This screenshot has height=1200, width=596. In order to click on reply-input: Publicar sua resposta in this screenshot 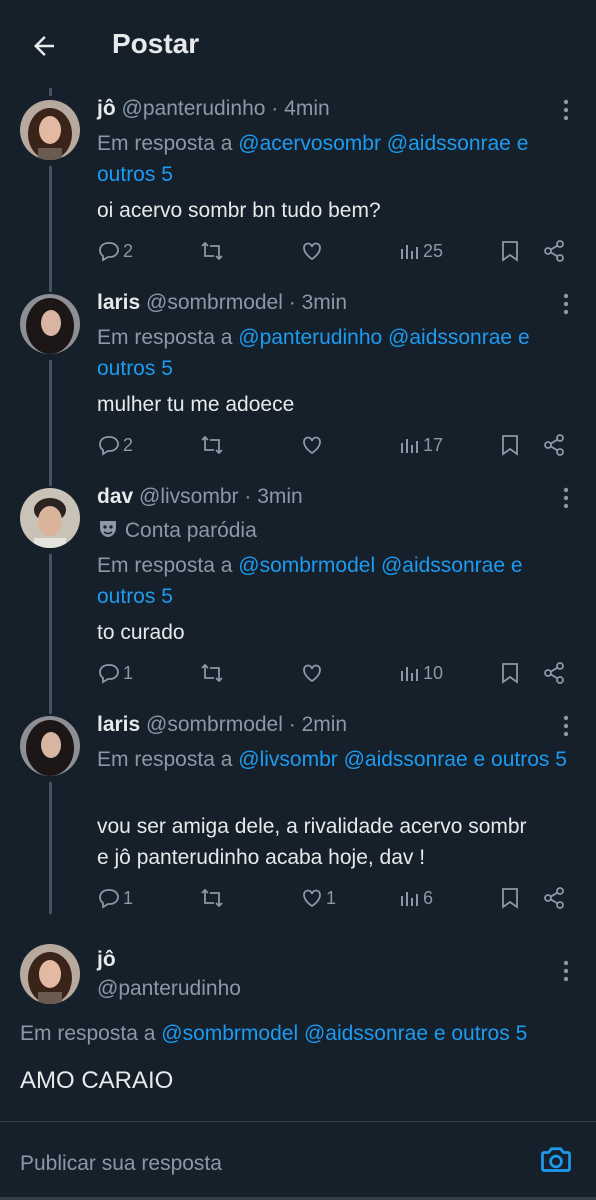, I will do `click(121, 1164)`.